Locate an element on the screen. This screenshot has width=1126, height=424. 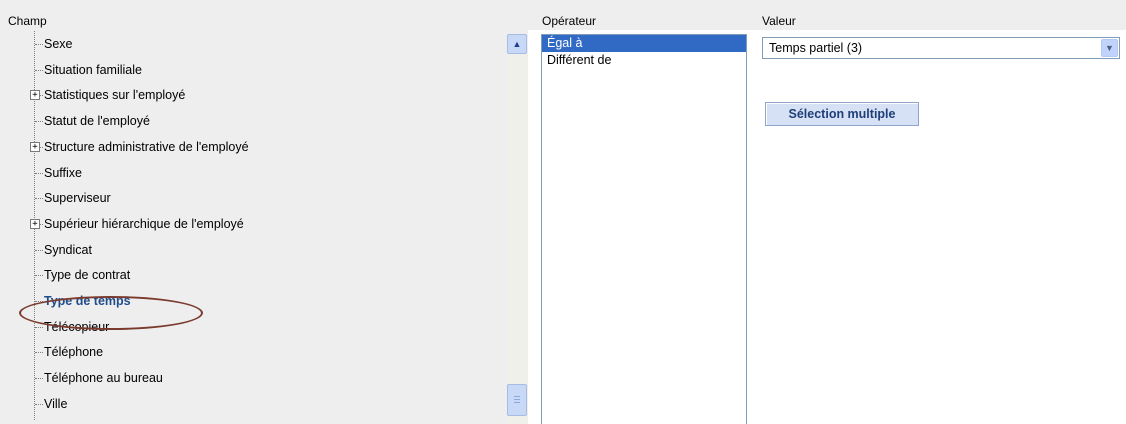
chevron-down-icon: ▼ is located at coordinates (1109, 48).